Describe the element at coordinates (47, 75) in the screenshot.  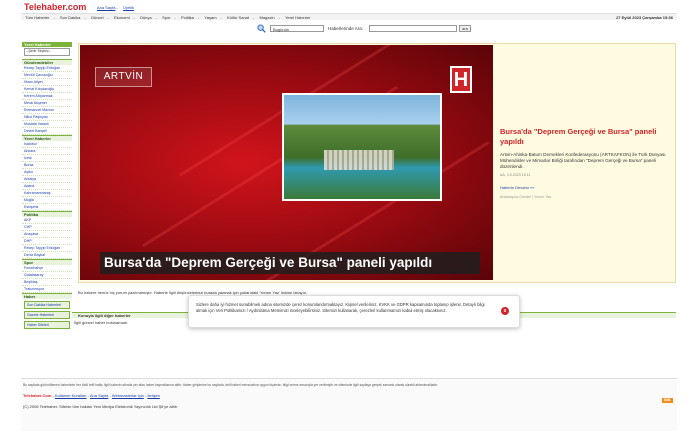
I see `sidebar-item: Mevlüt Çavuşoğlu` at that location.